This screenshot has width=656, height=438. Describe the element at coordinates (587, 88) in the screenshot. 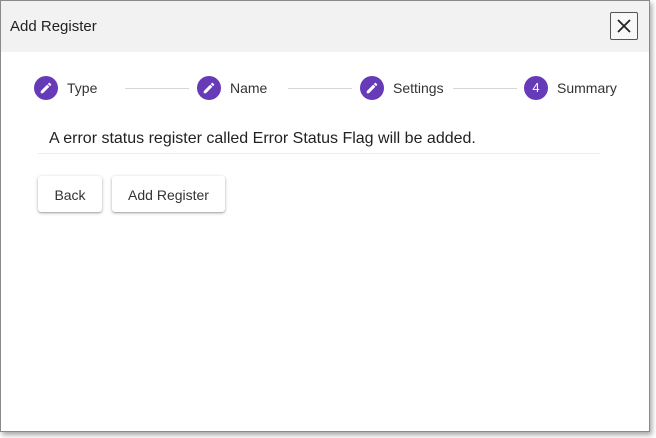

I see `step-label-summary: Summary` at that location.